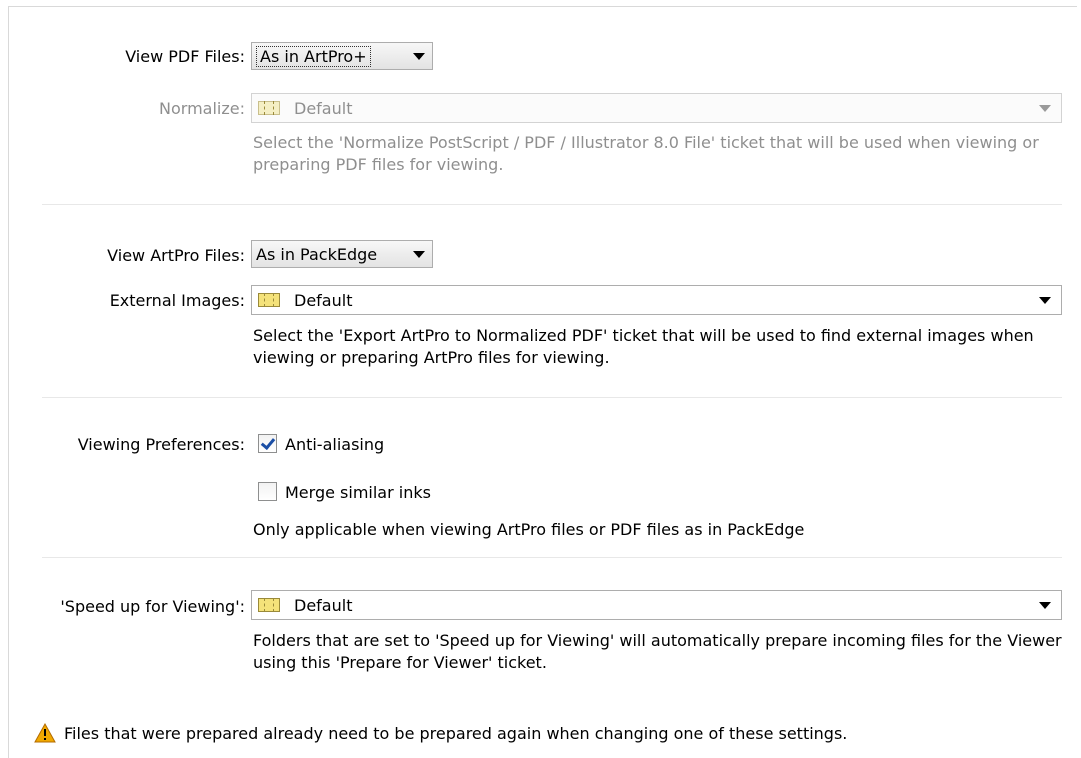  What do you see at coordinates (656, 605) in the screenshot?
I see `speed-up-select: Default` at bounding box center [656, 605].